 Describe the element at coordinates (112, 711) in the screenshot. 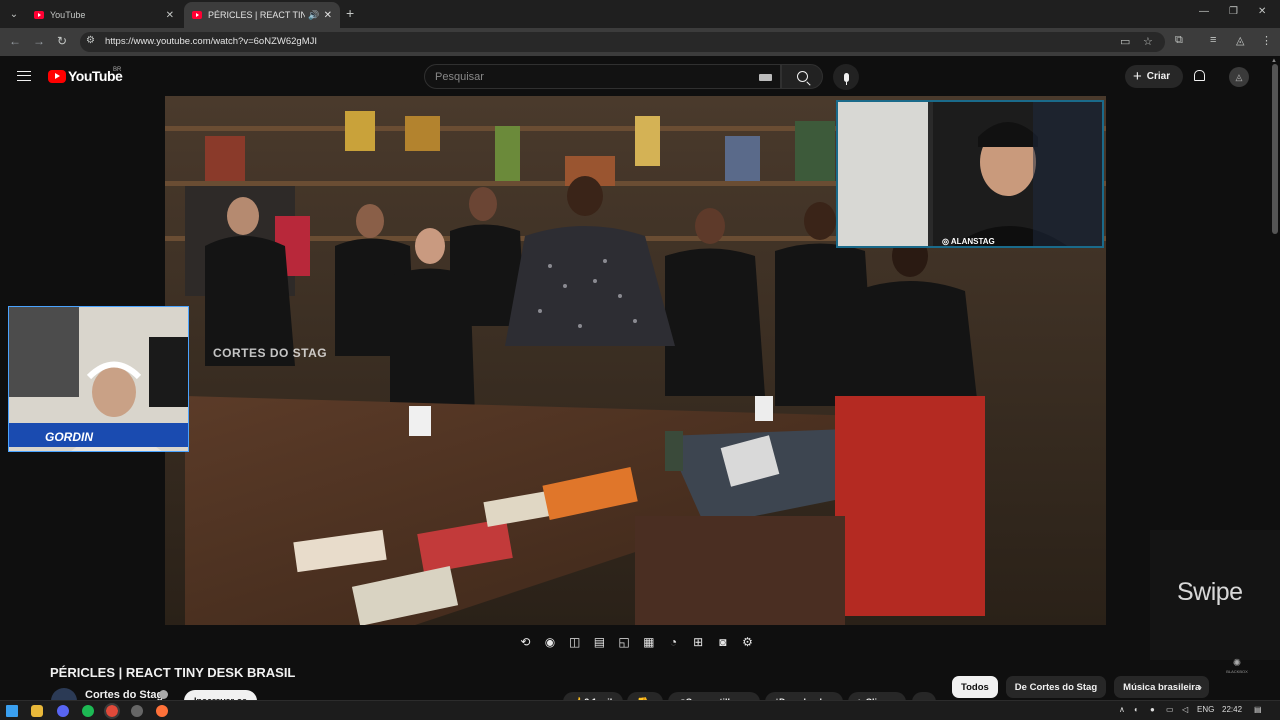

I see `chrome-icon` at that location.